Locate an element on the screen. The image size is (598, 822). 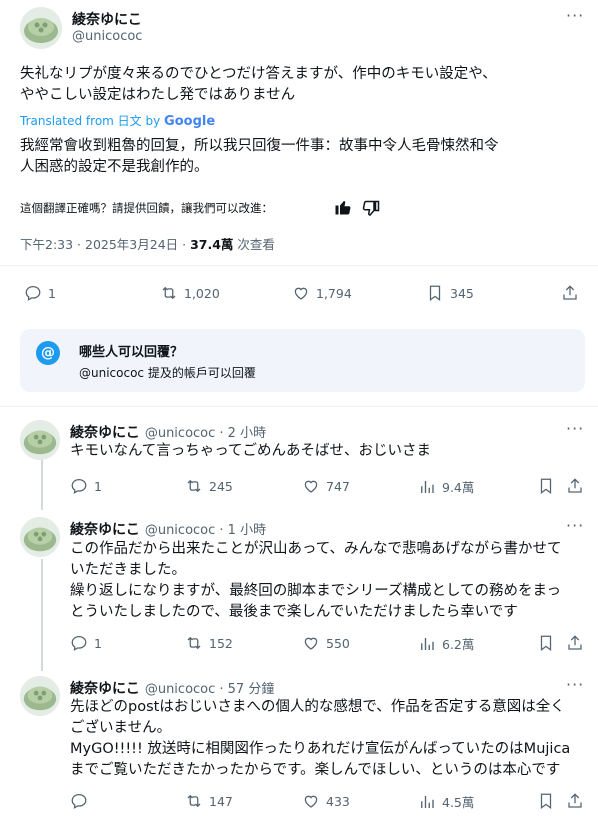
views-label: 次查看 is located at coordinates (254, 244).